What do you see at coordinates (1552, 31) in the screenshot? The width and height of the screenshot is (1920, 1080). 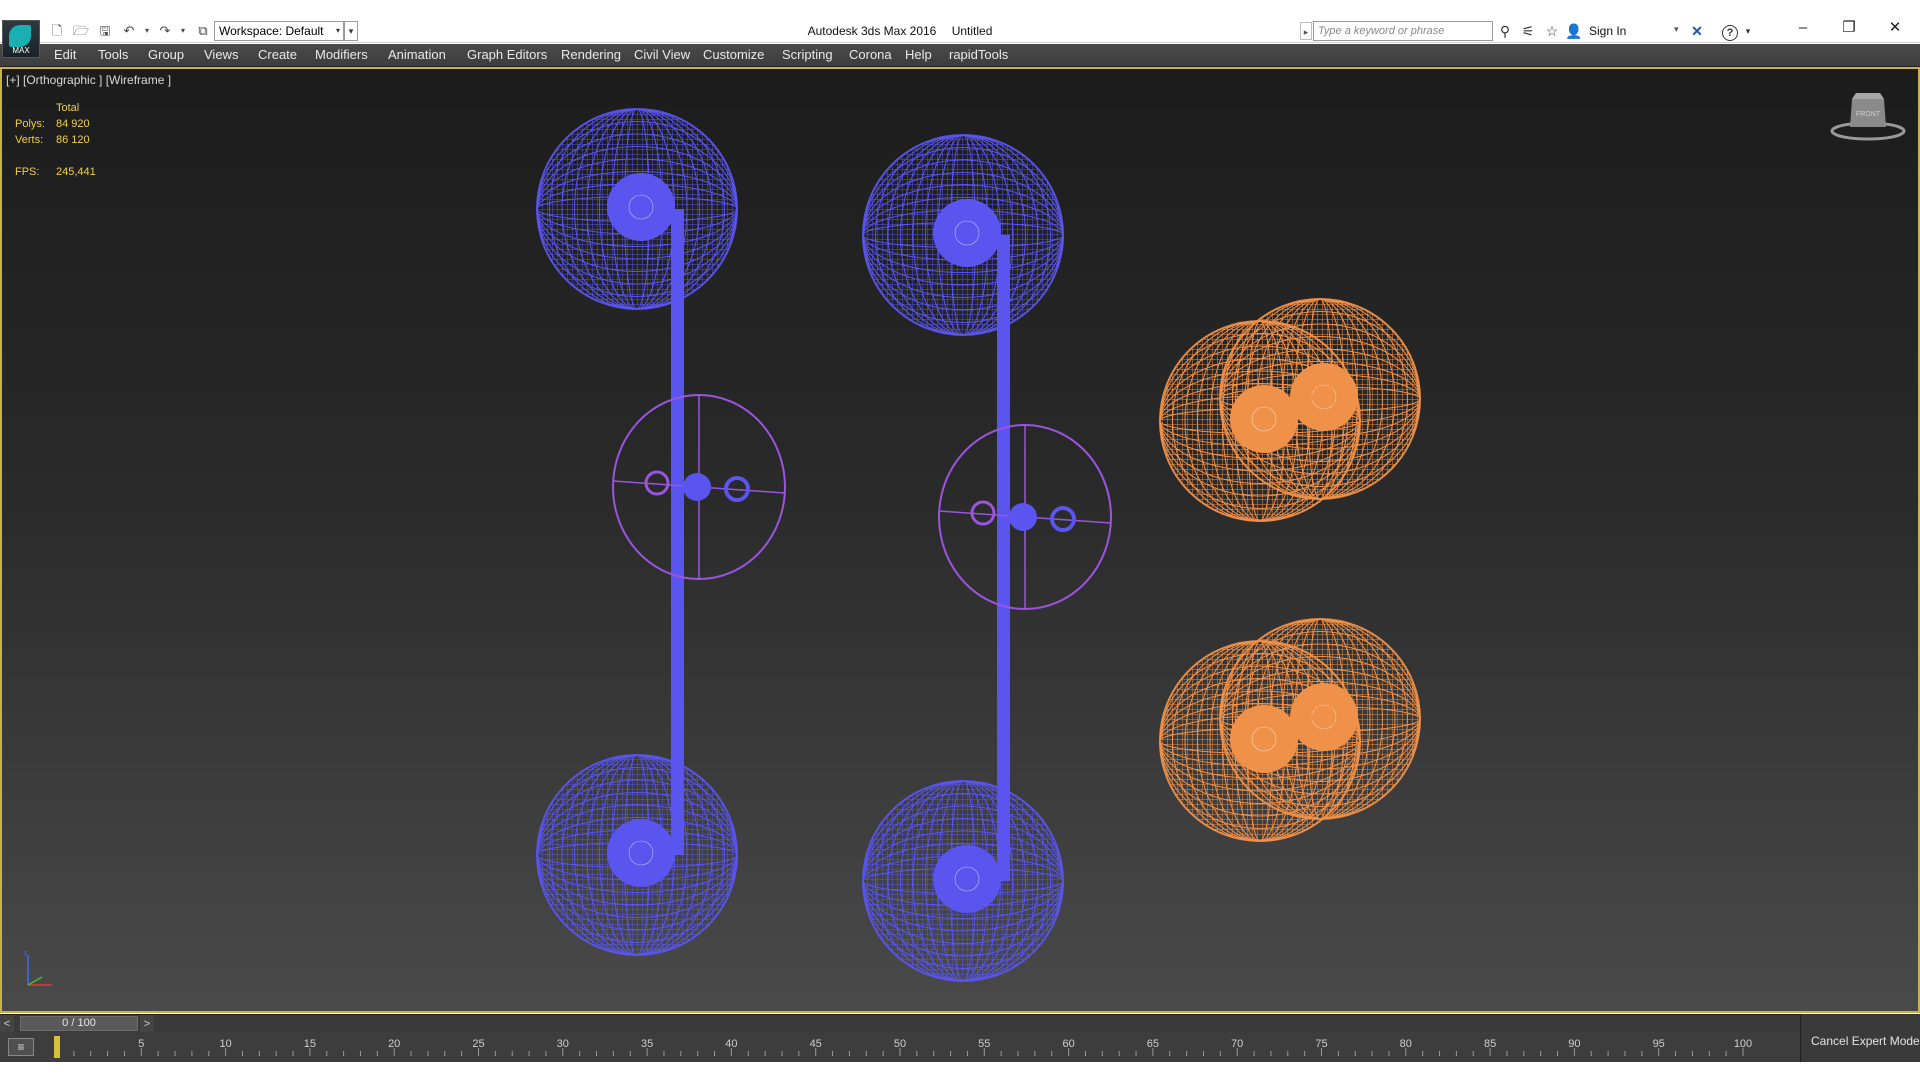 I see `favorites-star-icon: ☆` at bounding box center [1552, 31].